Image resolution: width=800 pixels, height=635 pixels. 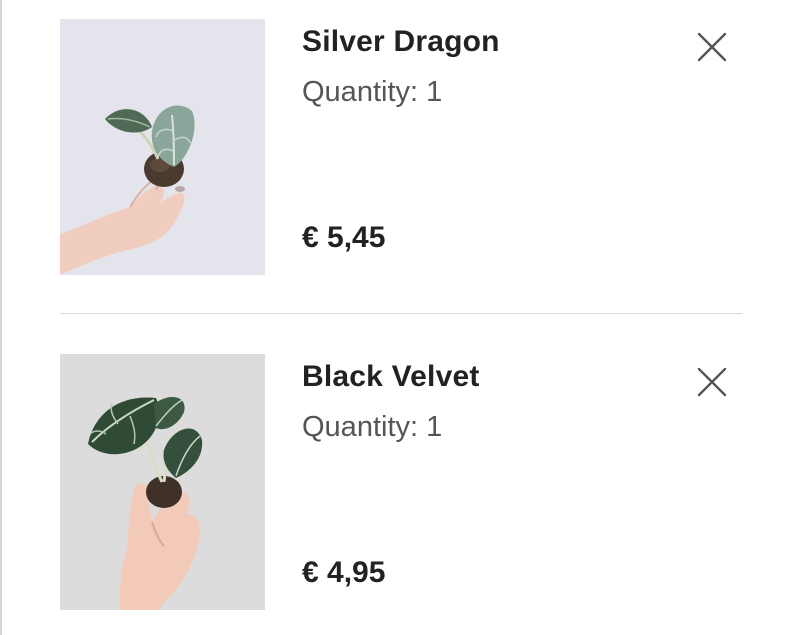 I want to click on product-price: € 5,45, so click(x=344, y=237).